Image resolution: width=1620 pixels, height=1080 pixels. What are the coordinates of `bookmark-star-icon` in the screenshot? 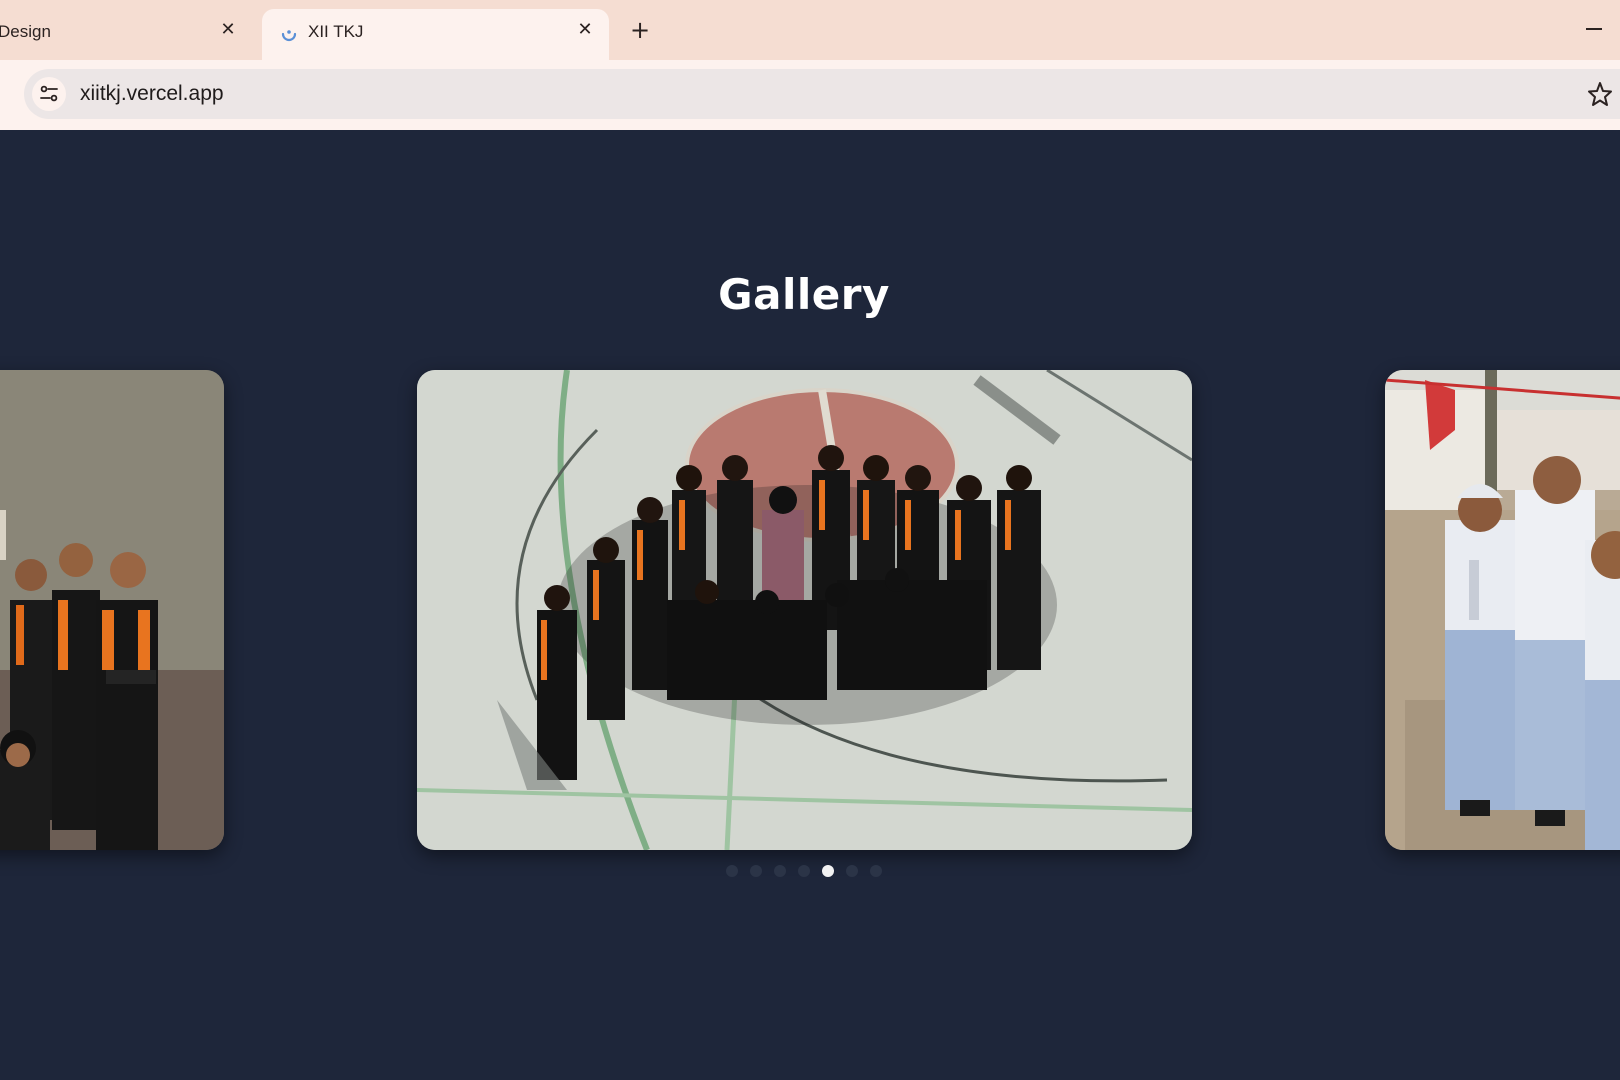 It's located at (1600, 94).